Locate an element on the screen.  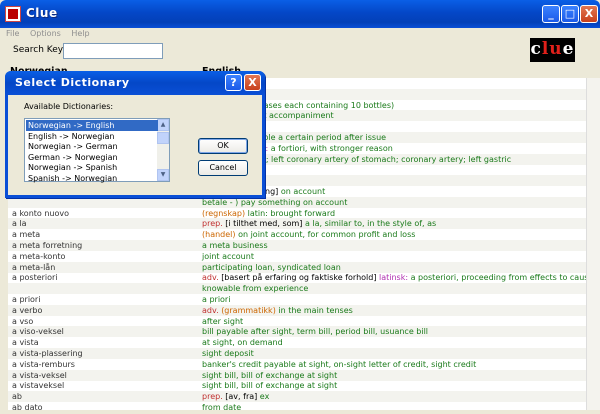
norwegian-term: a vistaveksel is located at coordinates (38, 386).